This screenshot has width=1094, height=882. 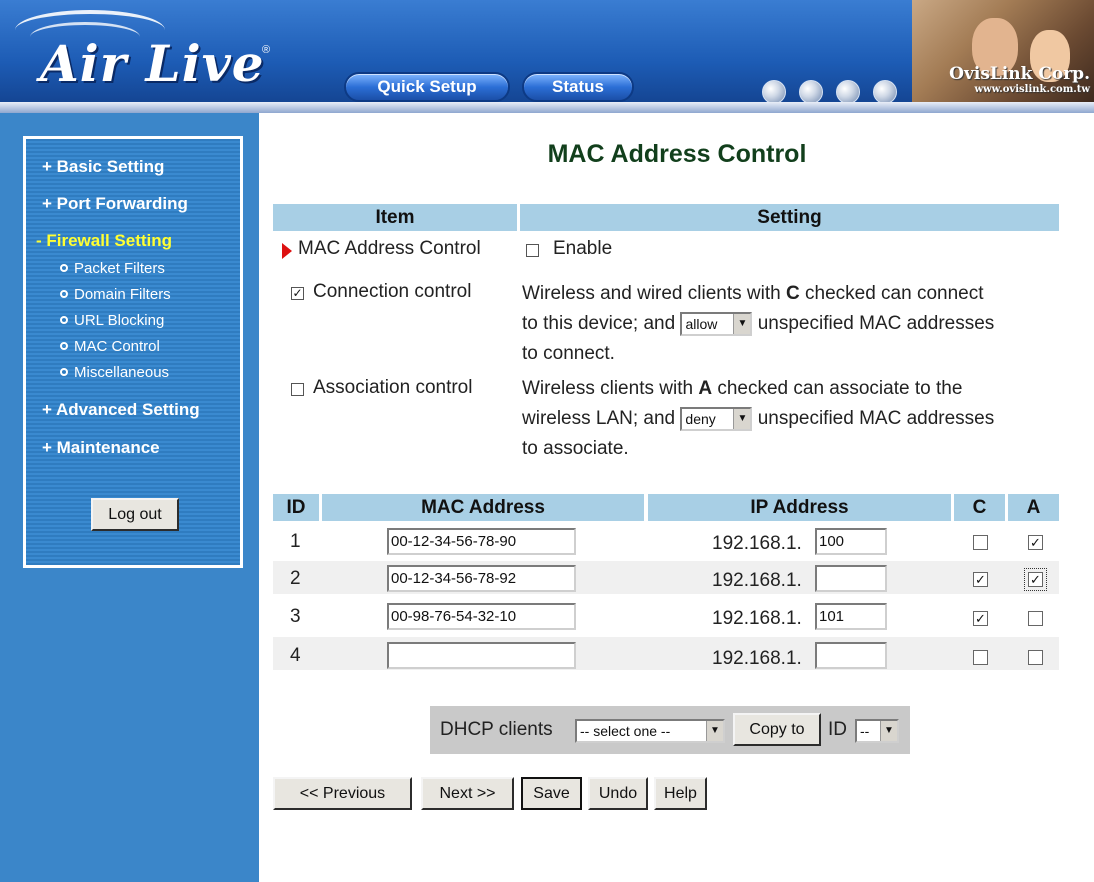 What do you see at coordinates (295, 616) in the screenshot?
I see `row-id: 3` at bounding box center [295, 616].